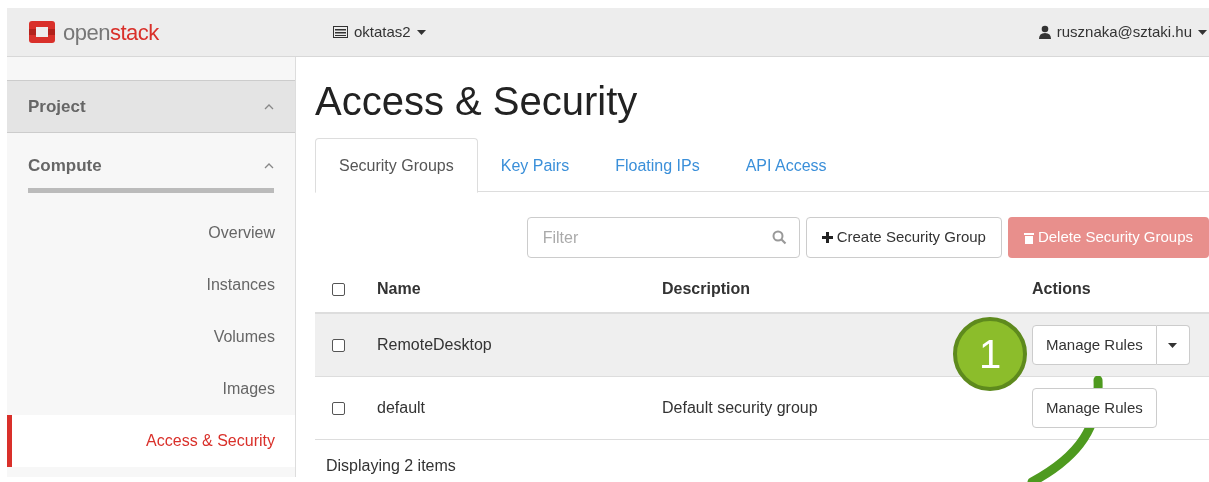 This screenshot has height=482, width=1209. What do you see at coordinates (151, 106) in the screenshot?
I see `sidebar-section: Project` at bounding box center [151, 106].